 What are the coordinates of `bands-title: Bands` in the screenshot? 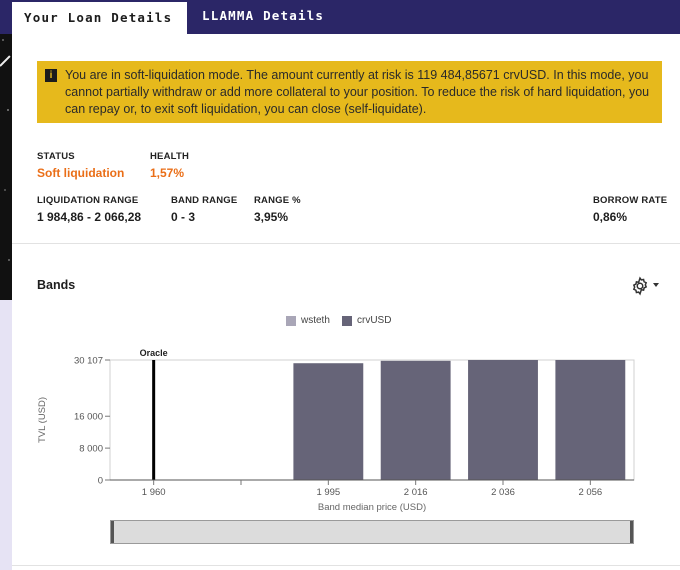 It's located at (56, 285).